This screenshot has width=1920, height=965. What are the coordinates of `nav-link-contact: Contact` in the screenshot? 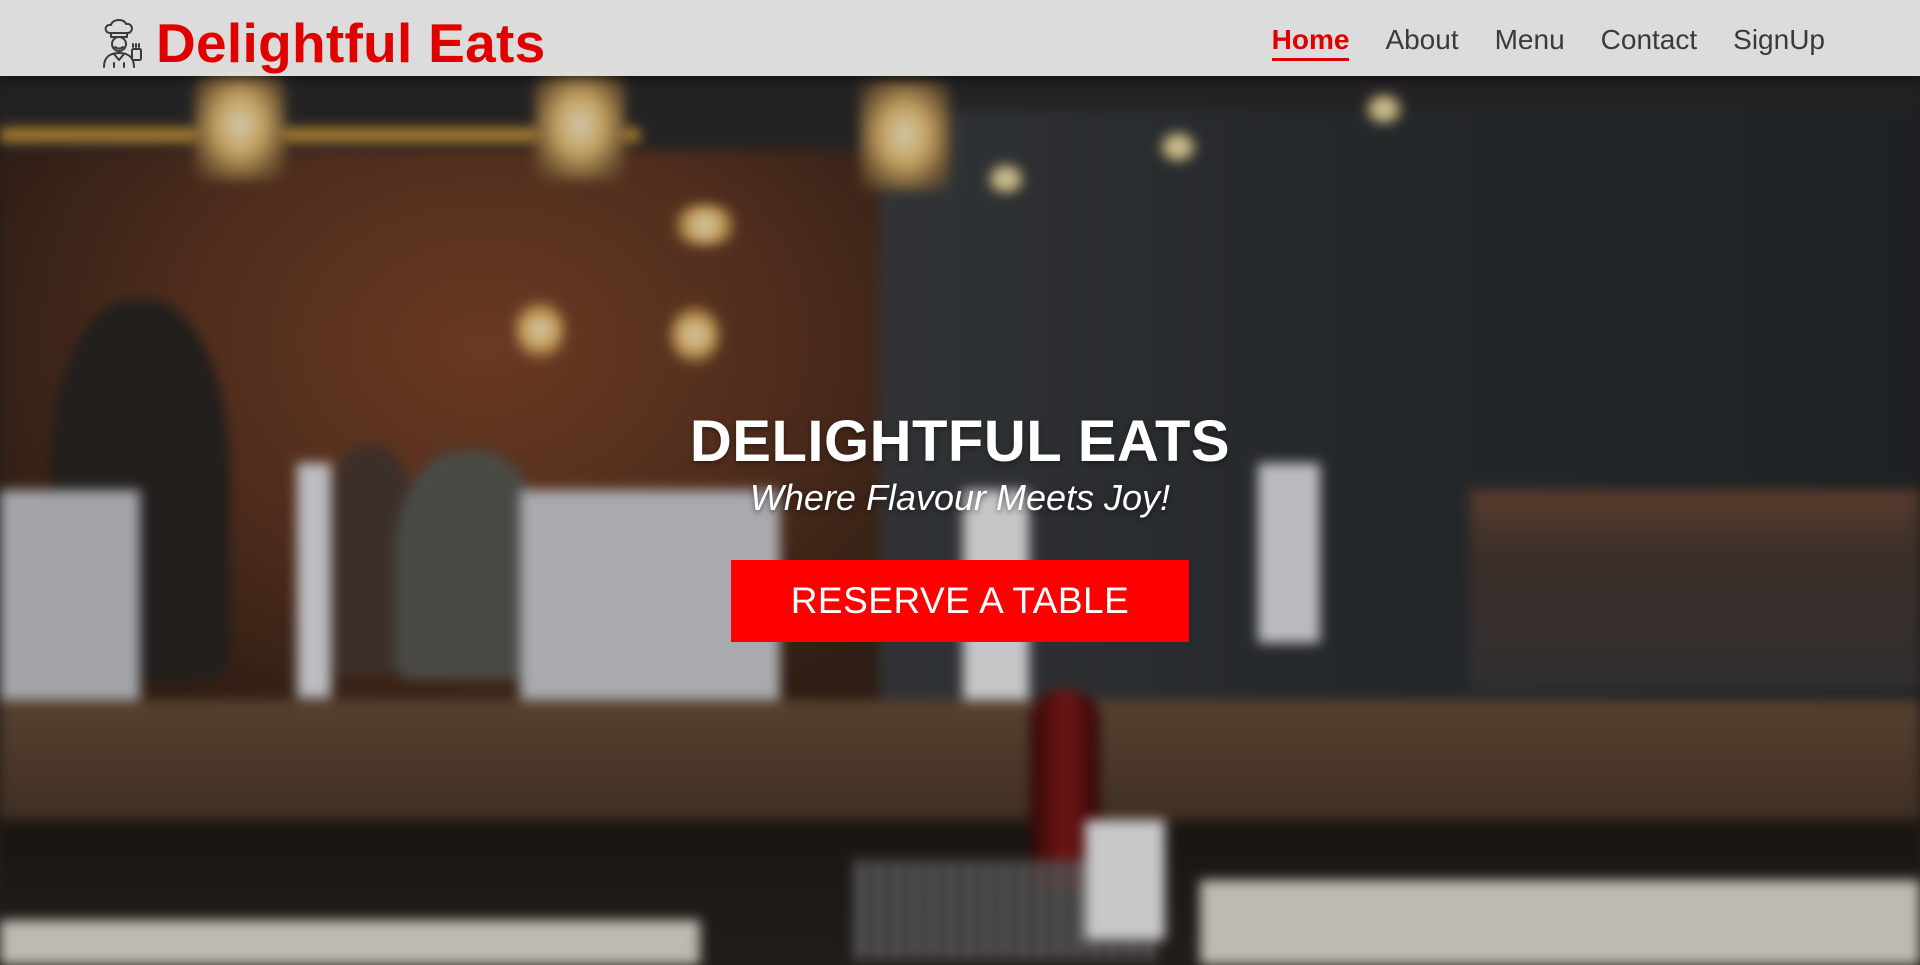 It's located at (1649, 42).